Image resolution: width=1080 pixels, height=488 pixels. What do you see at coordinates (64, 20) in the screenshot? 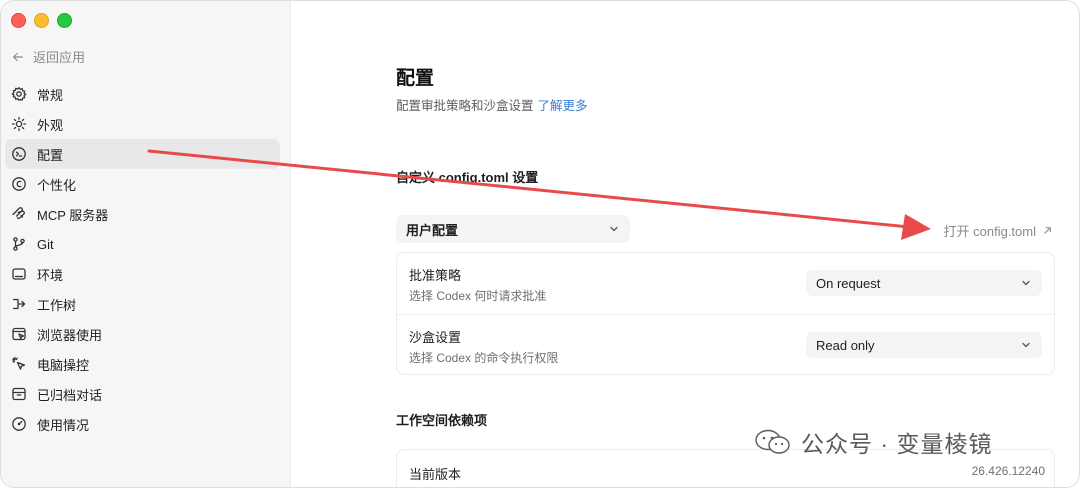
I see `zoom-window-button` at bounding box center [64, 20].